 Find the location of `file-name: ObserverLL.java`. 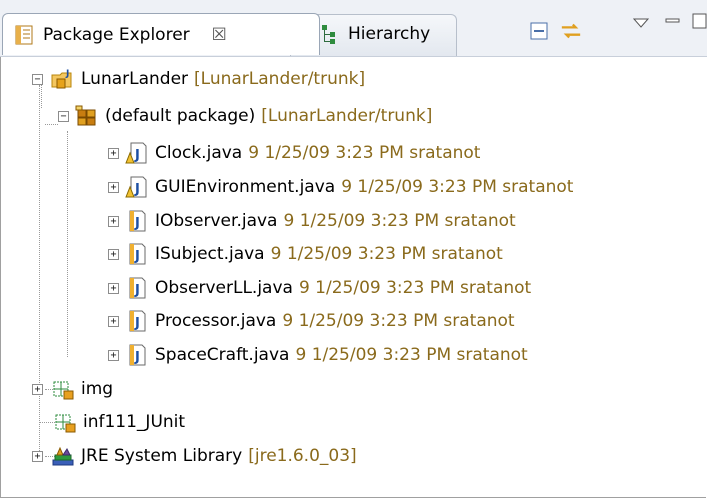

file-name: ObserverLL.java is located at coordinates (224, 288).